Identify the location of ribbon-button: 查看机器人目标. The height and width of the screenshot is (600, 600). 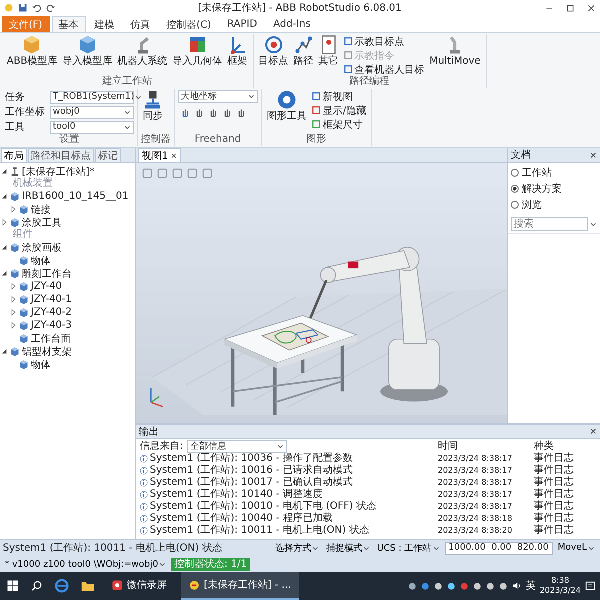
(384, 69).